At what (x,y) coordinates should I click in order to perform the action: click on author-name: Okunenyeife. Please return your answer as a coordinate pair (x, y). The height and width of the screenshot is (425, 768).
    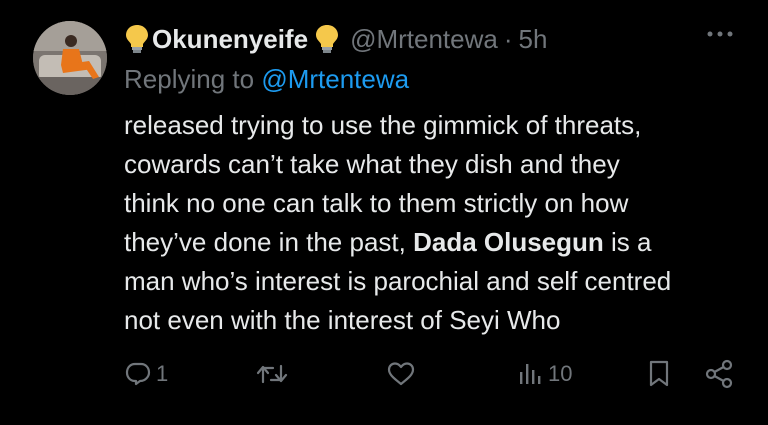
    Looking at the image, I should click on (230, 39).